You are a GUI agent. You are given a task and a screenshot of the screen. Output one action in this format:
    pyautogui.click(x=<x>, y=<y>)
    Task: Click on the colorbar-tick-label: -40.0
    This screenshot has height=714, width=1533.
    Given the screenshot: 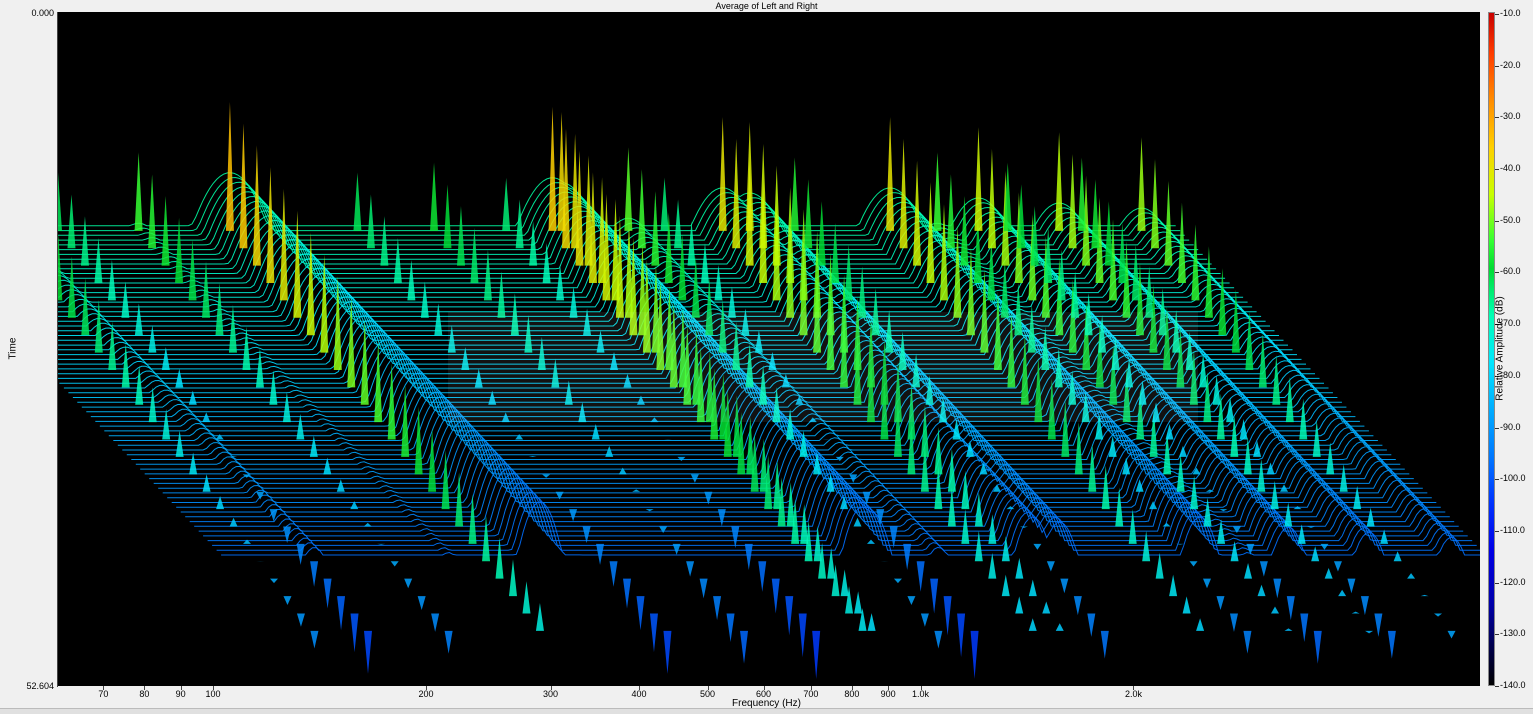 What is the action you would take?
    pyautogui.click(x=1510, y=168)
    